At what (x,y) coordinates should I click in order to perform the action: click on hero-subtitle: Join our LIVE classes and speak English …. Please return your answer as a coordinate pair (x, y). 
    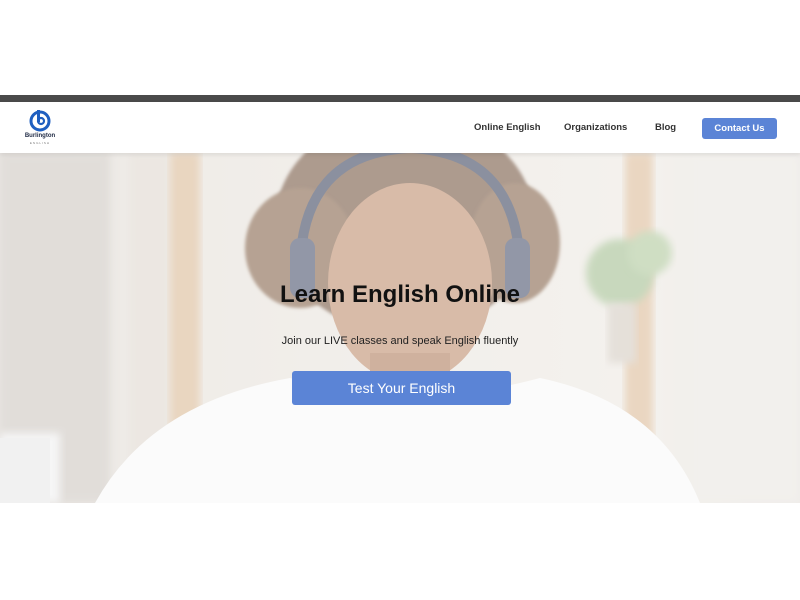
    Looking at the image, I should click on (400, 341).